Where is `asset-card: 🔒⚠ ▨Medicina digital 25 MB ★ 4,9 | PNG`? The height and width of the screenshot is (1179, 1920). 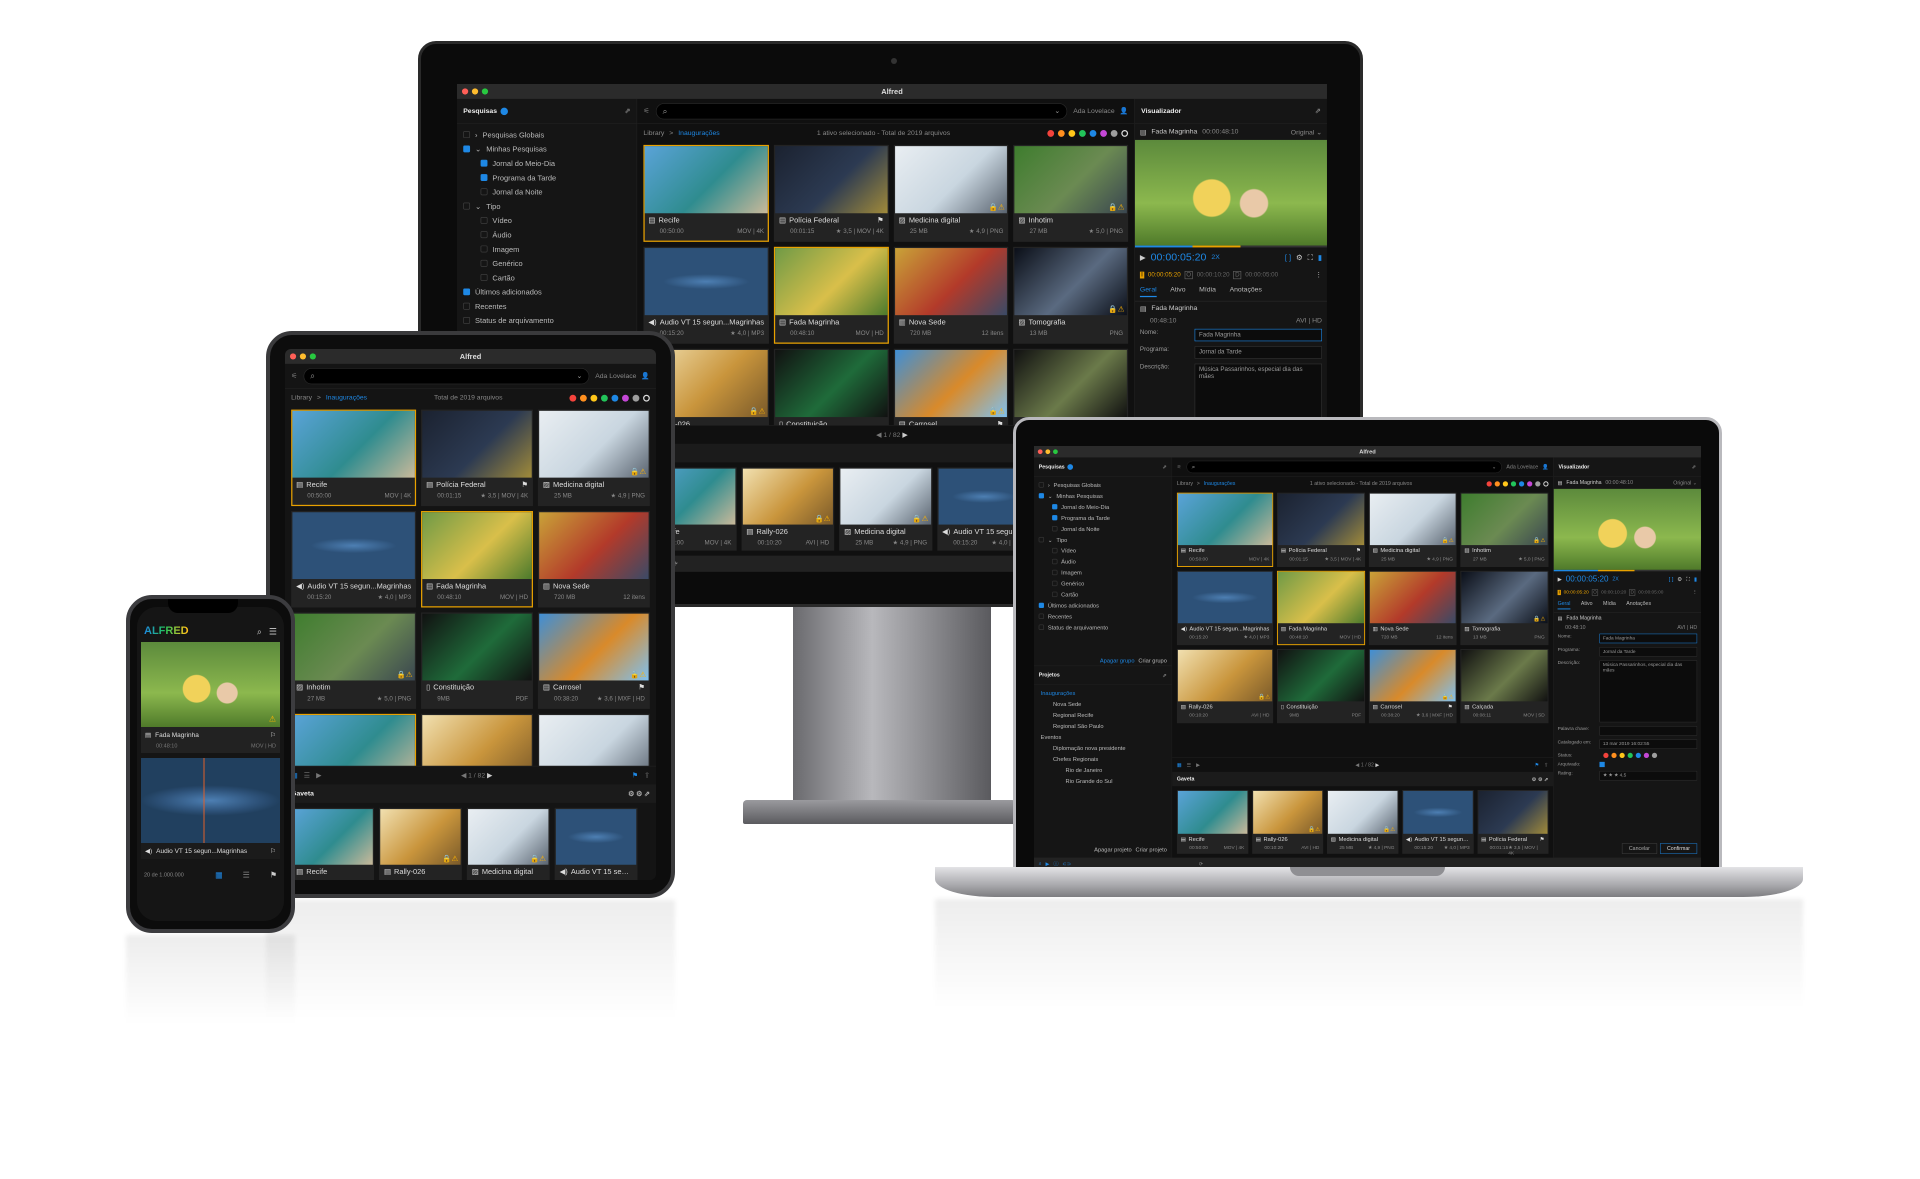 asset-card: 🔒⚠ ▨Medicina digital 25 MB ★ 4,9 | PNG is located at coordinates (1412, 530).